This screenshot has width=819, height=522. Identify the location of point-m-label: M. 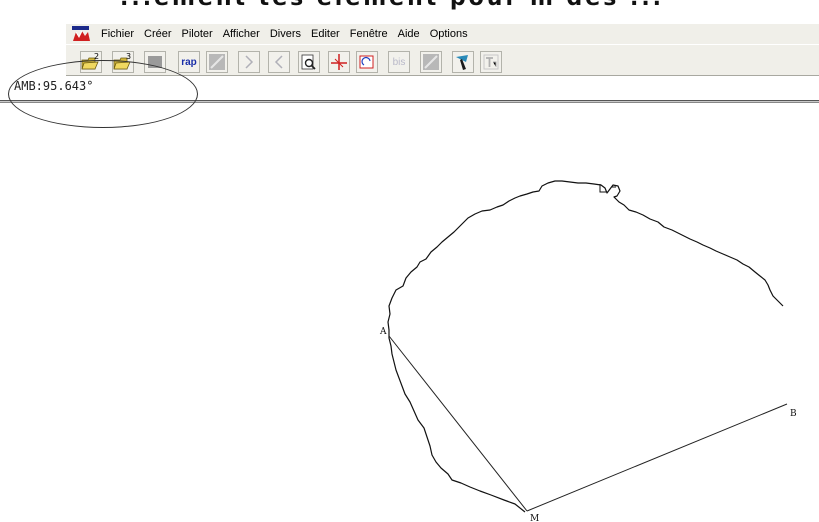
(534, 518).